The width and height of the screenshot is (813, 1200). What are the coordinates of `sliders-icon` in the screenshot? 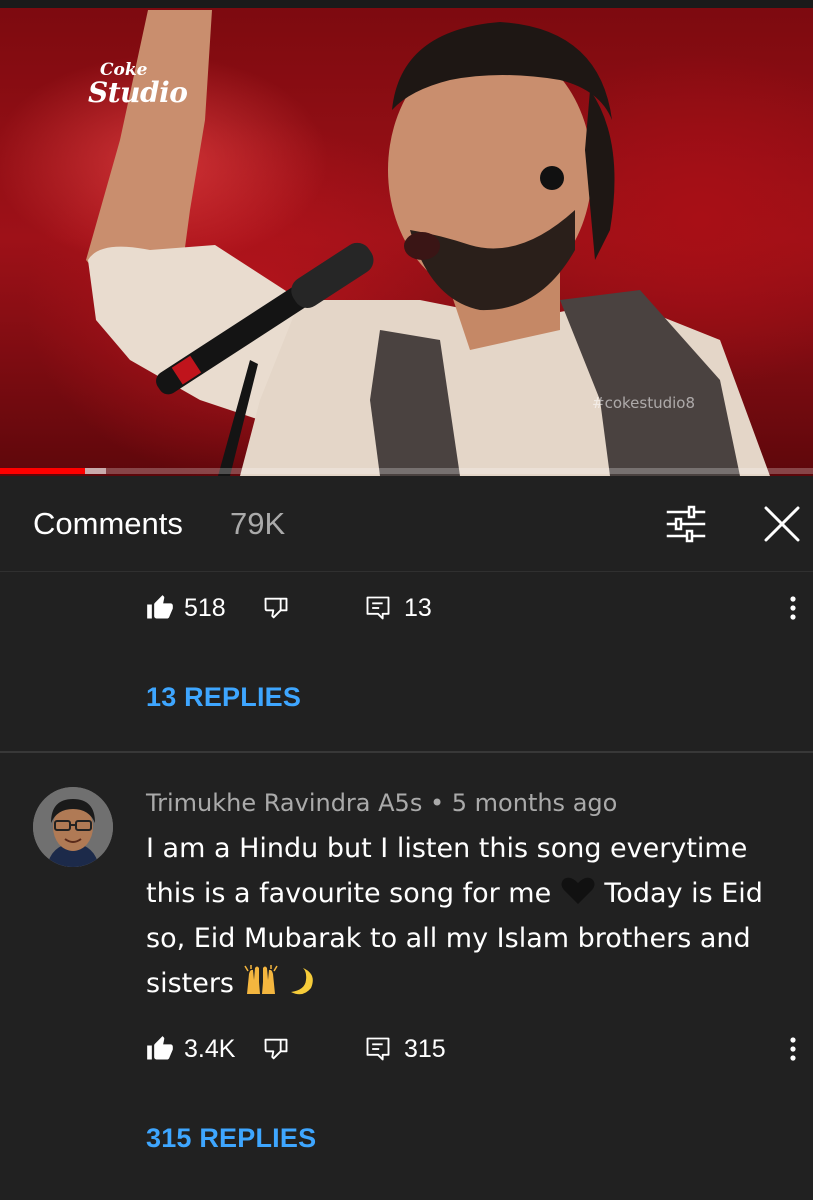 It's located at (686, 524).